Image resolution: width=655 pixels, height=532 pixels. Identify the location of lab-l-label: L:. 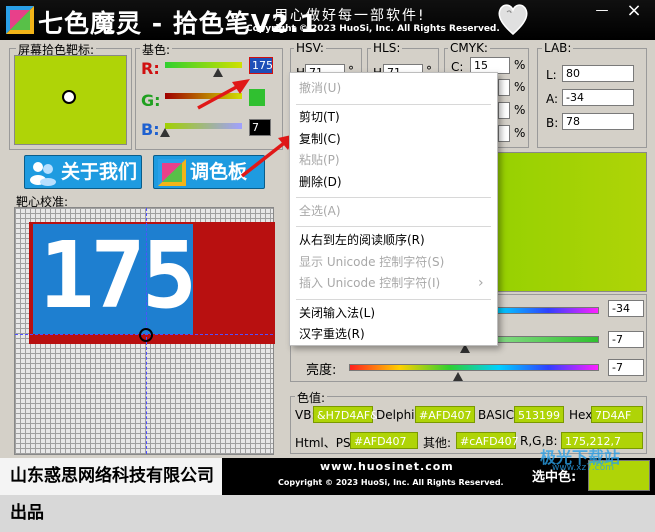
(551, 75).